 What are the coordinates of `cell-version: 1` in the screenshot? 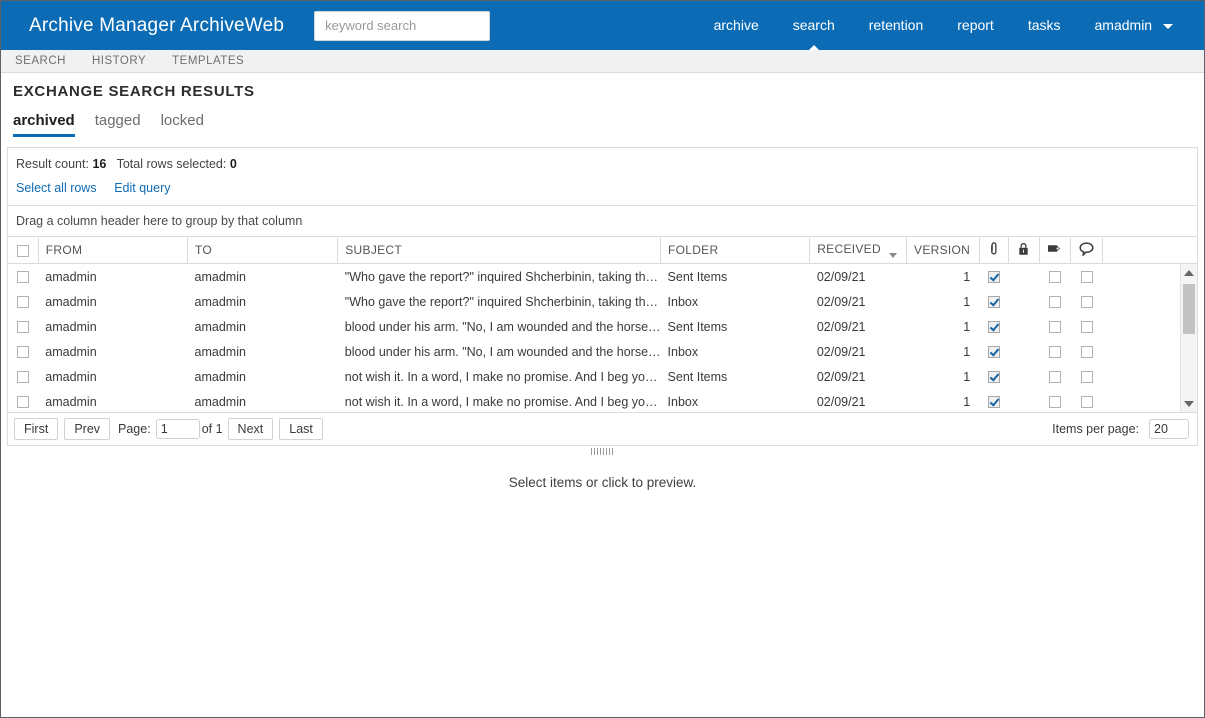 It's located at (967, 376).